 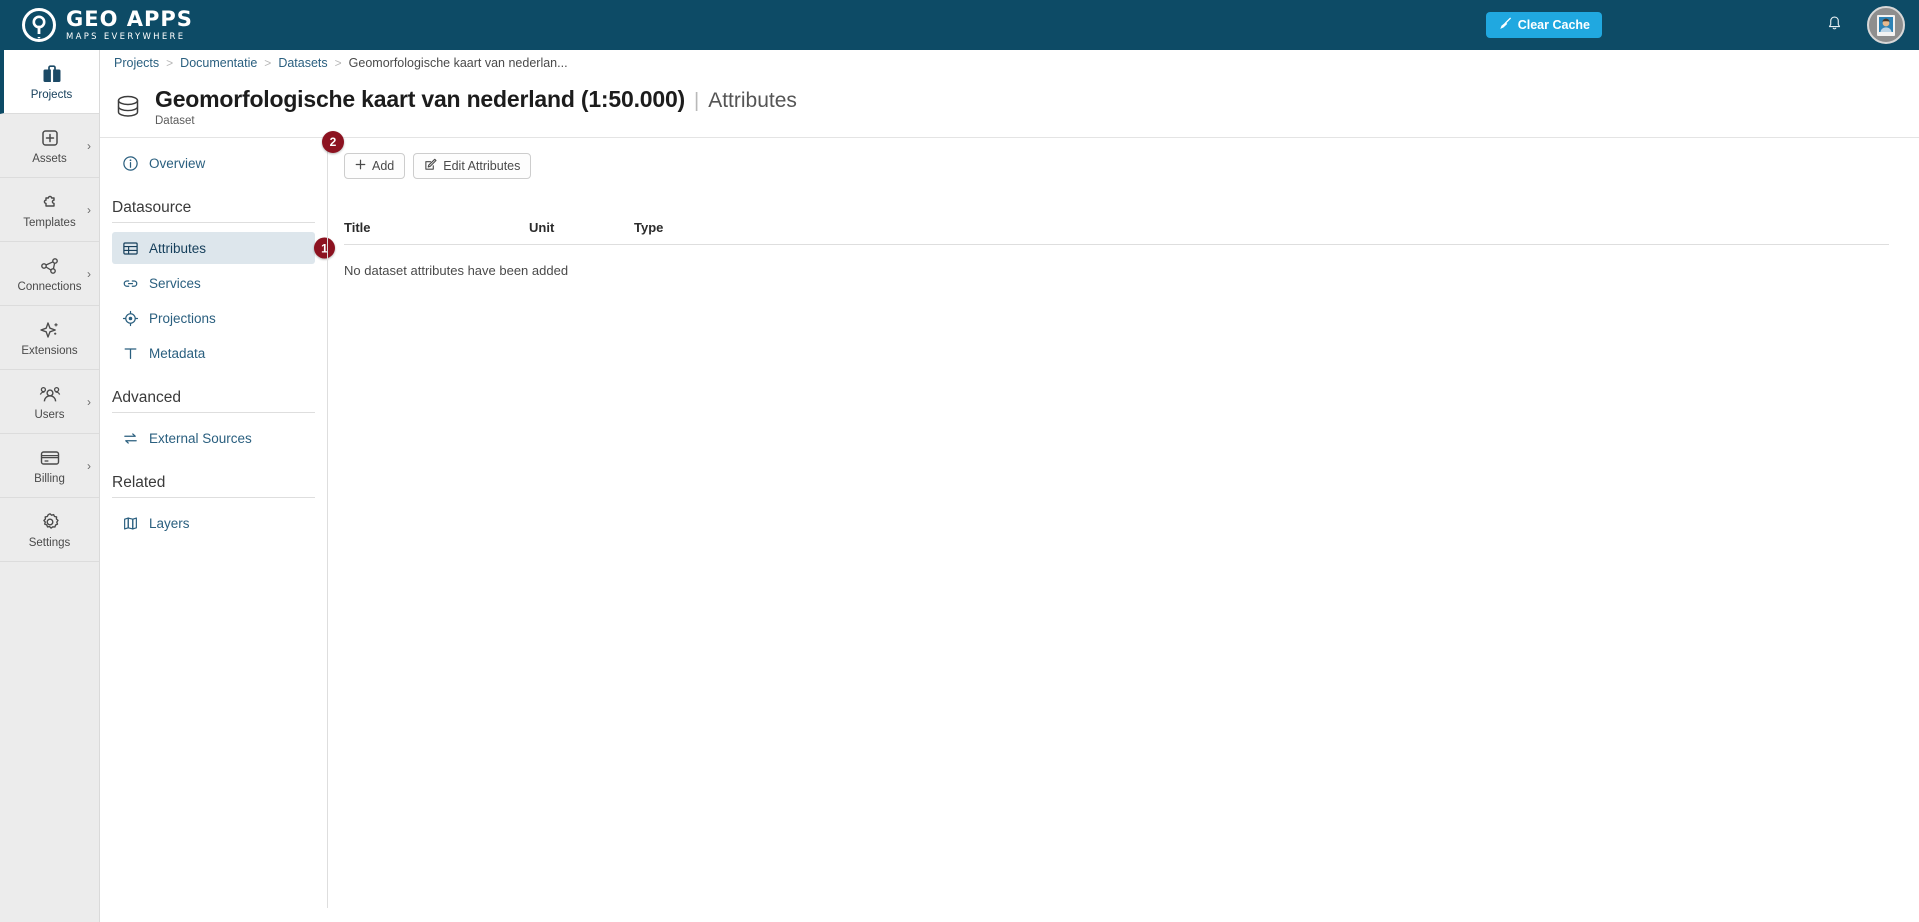 What do you see at coordinates (130, 283) in the screenshot?
I see `link-chain-icon` at bounding box center [130, 283].